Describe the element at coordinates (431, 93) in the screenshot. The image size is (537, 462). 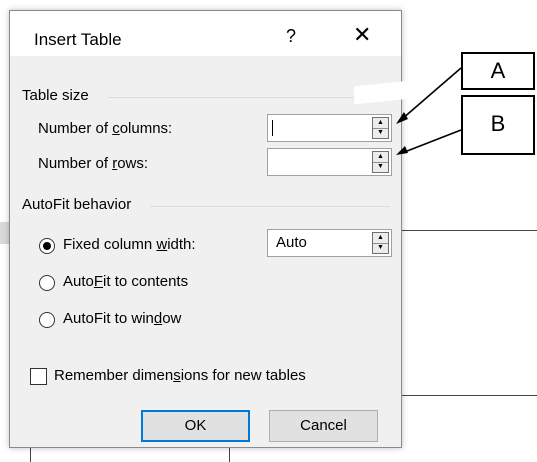
I see `arrow-a-line` at that location.